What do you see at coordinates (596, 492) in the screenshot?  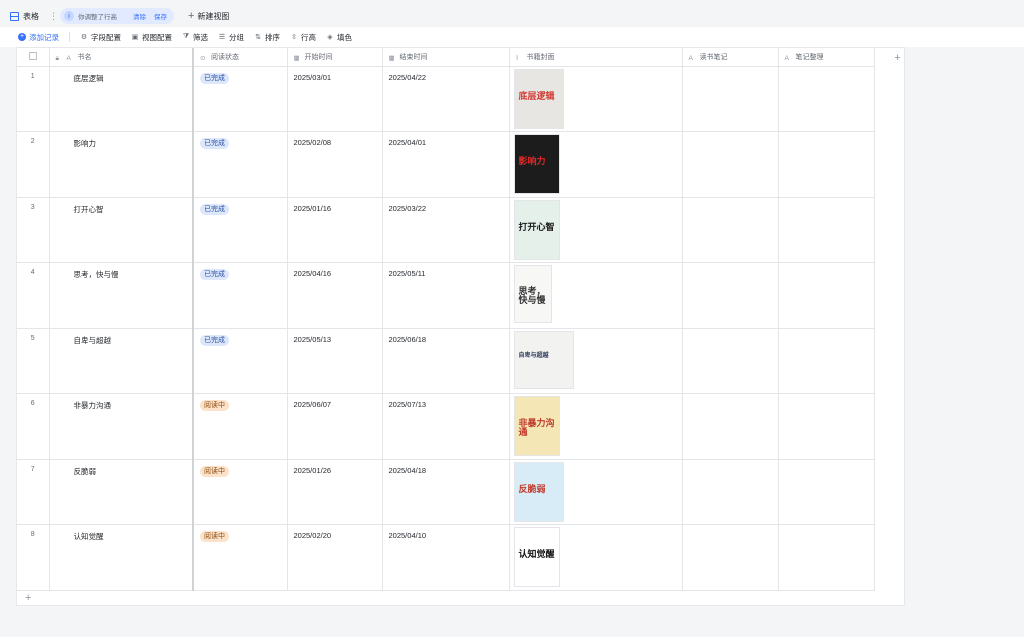 I see `cover-cell: 反脆弱` at bounding box center [596, 492].